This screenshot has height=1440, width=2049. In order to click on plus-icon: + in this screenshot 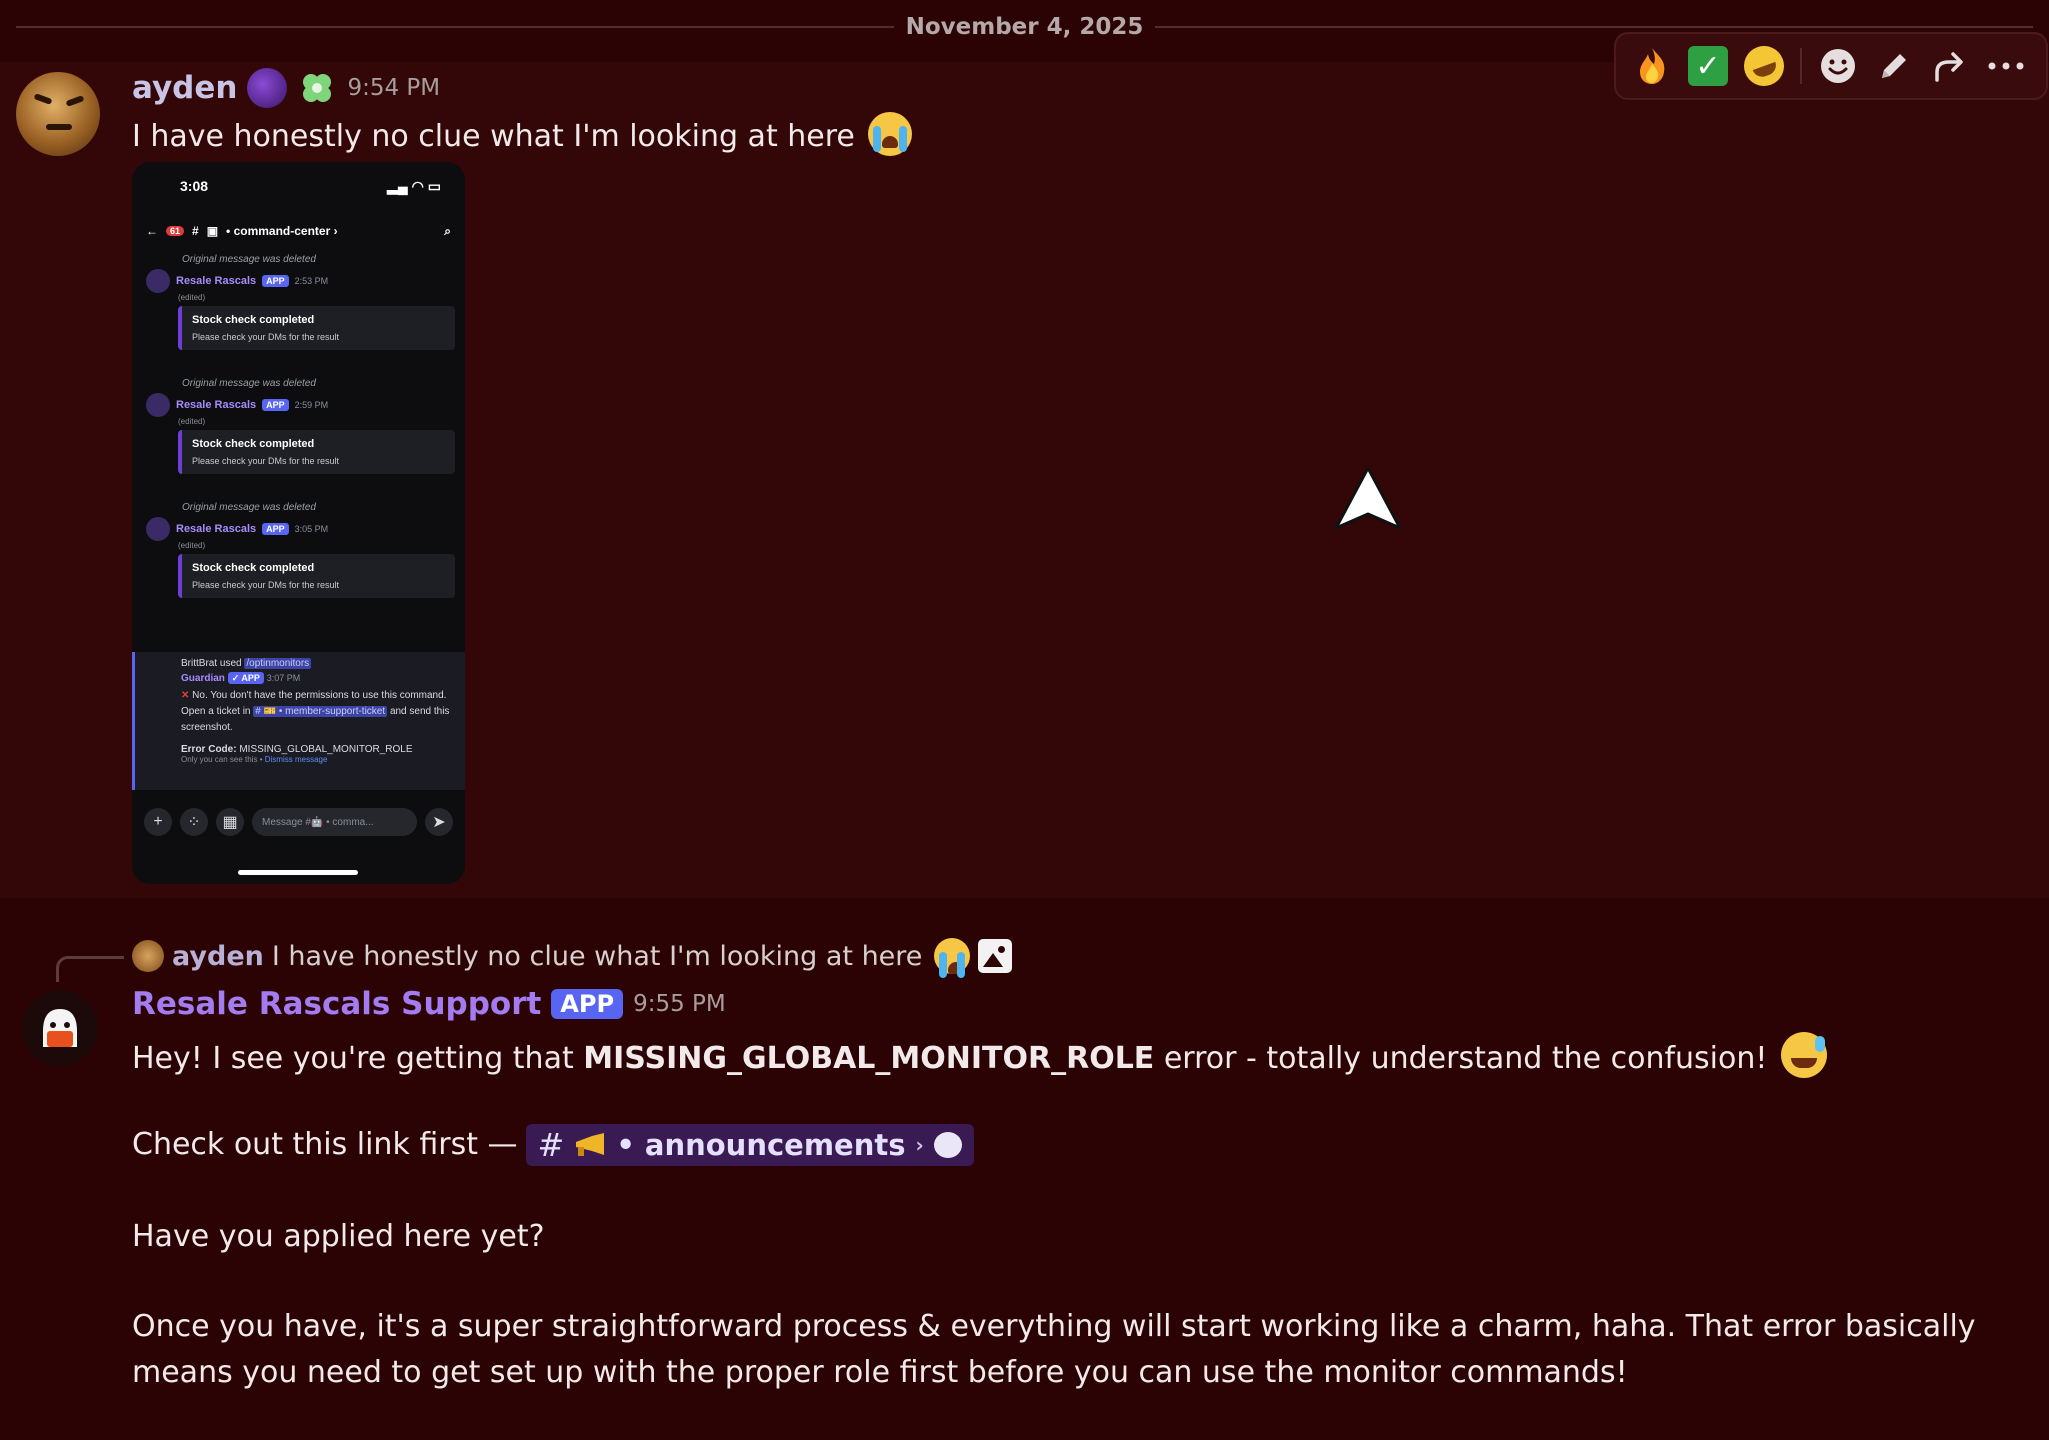, I will do `click(158, 822)`.